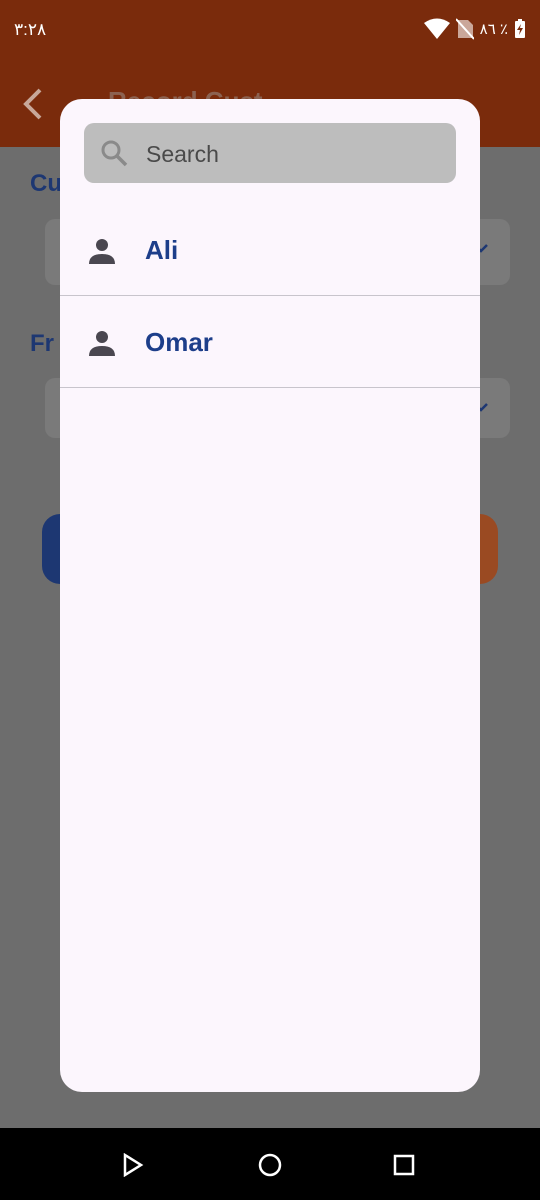 This screenshot has height=1200, width=540. I want to click on field-label-customer: Cu, so click(46, 183).